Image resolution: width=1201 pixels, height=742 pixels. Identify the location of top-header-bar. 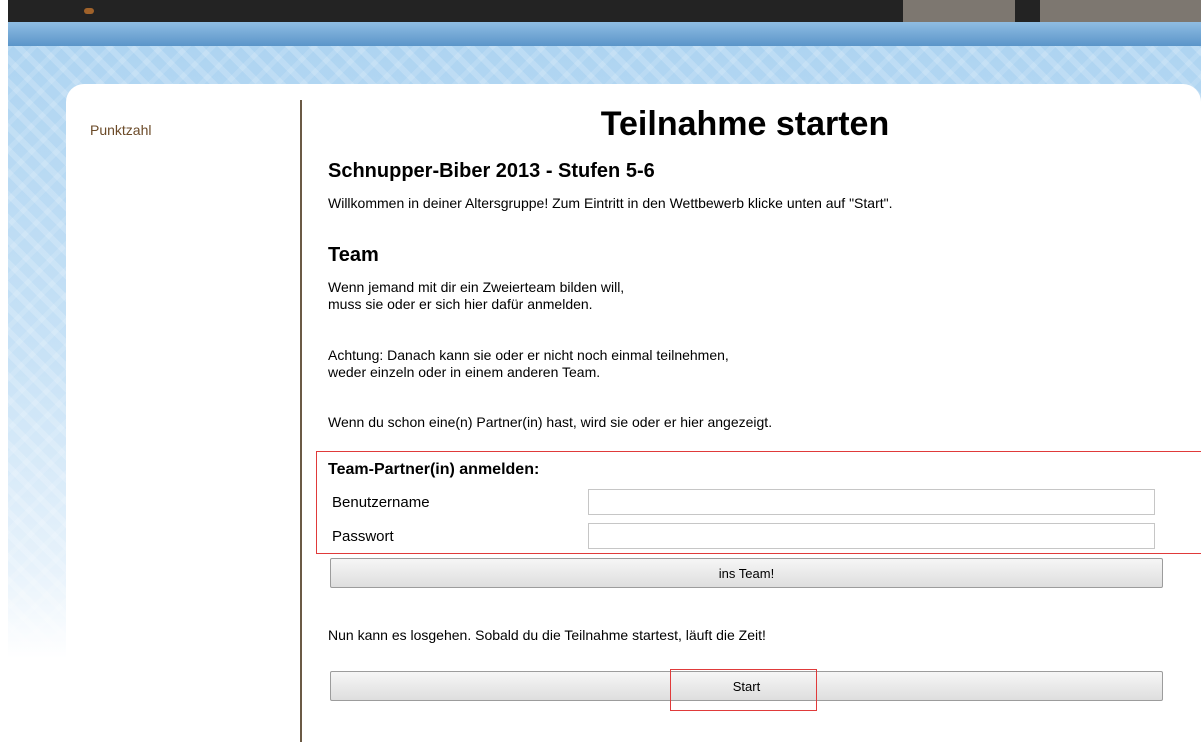
(600, 11).